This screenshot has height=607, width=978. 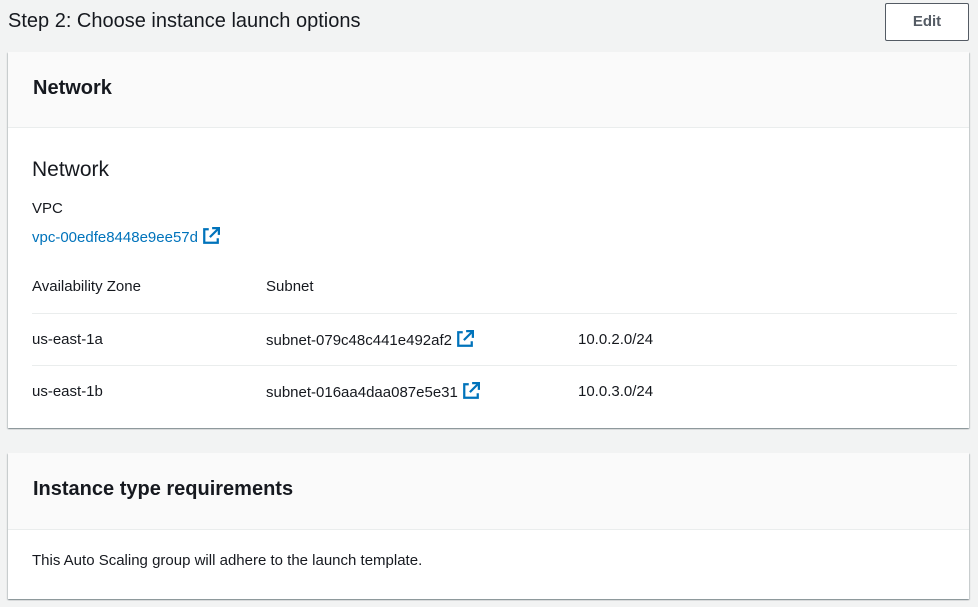 I want to click on column-header-availability-zone: Availability Zone, so click(x=86, y=286).